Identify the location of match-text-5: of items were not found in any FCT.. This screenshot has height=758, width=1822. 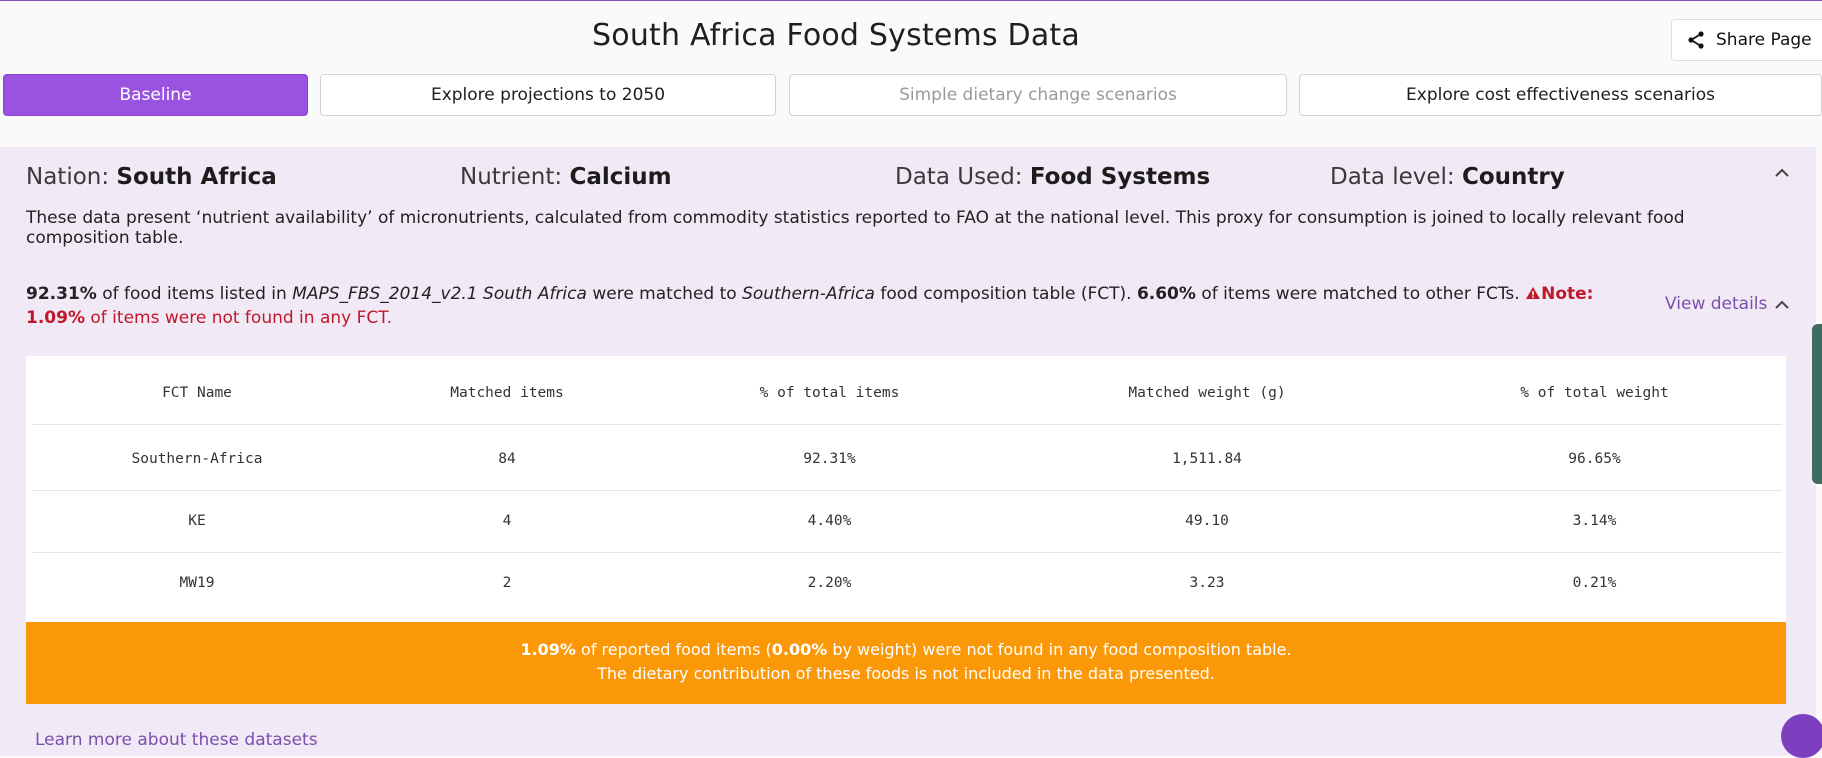
(238, 318).